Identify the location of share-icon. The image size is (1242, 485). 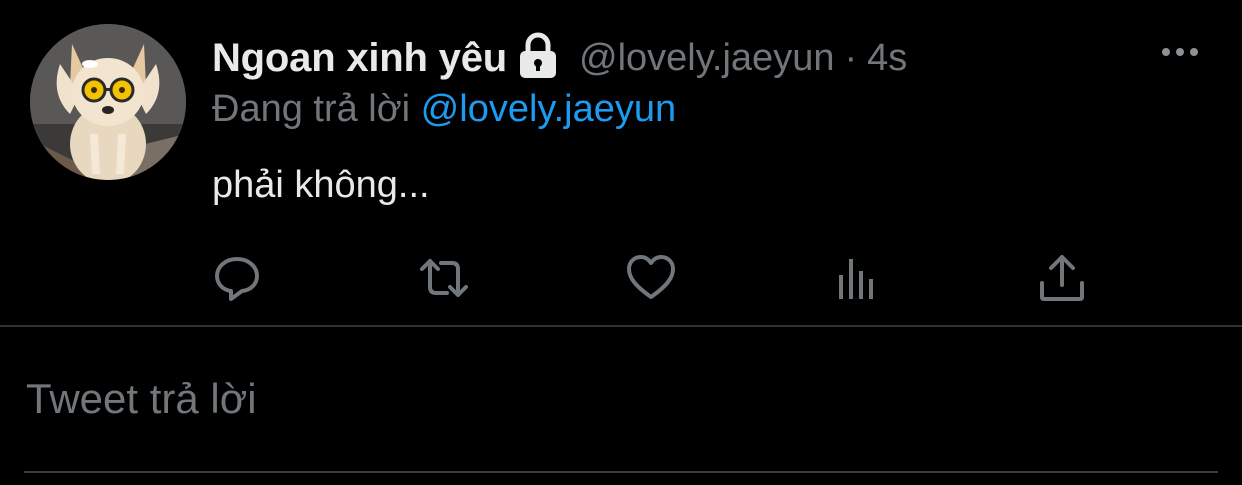
(1062, 278).